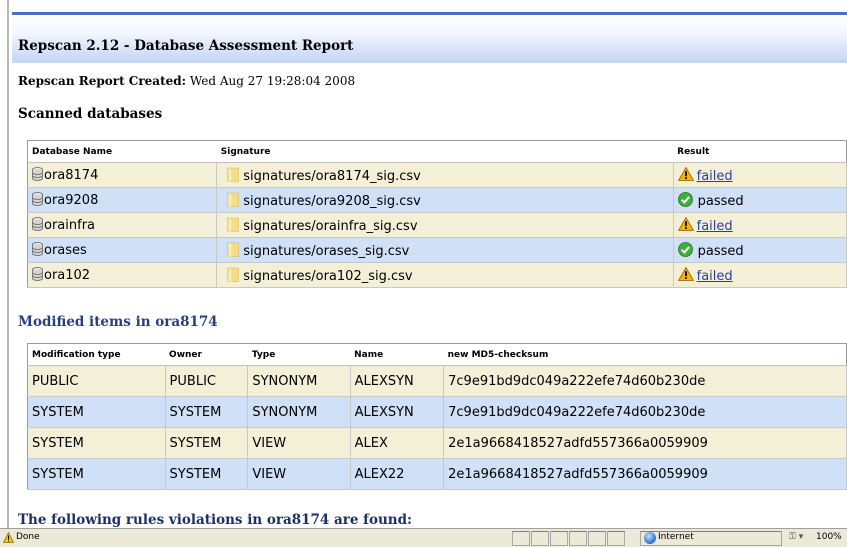 The image size is (847, 547). I want to click on table-header-row: Database Name Signature Result, so click(437, 151).